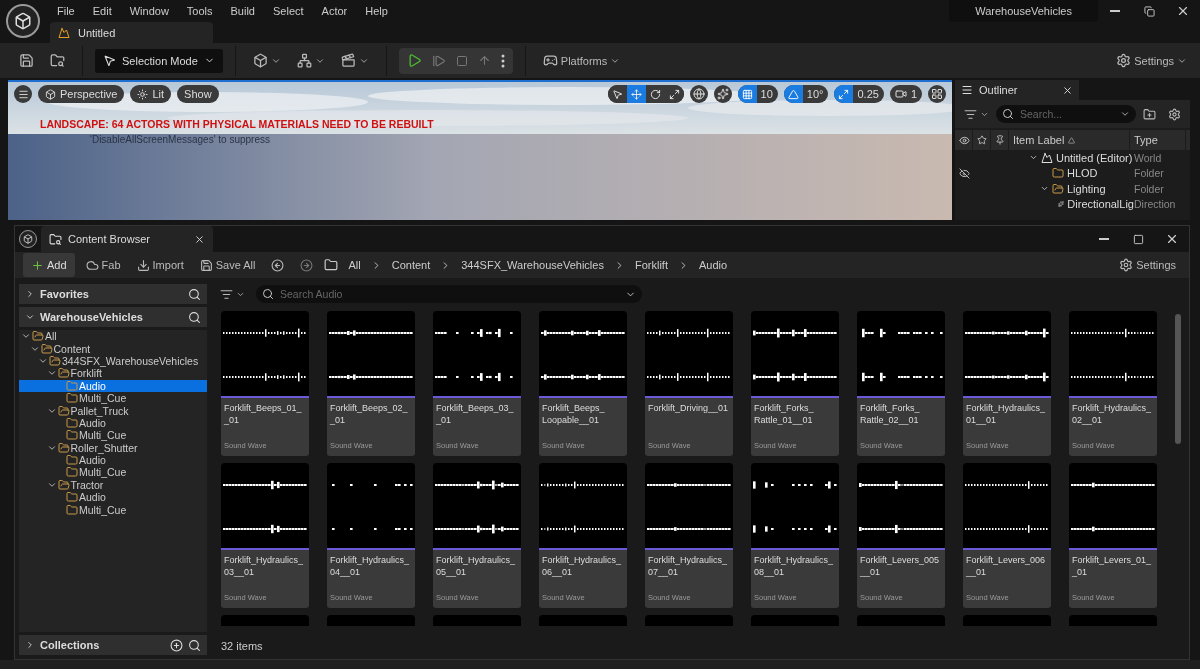 Image resolution: width=1200 pixels, height=669 pixels. What do you see at coordinates (237, 124) in the screenshot?
I see `warning-message: LANDSCAPE: 64 ACTORS WITH PHYSICAL MATERIALS NEED TO BE REBUILT` at bounding box center [237, 124].